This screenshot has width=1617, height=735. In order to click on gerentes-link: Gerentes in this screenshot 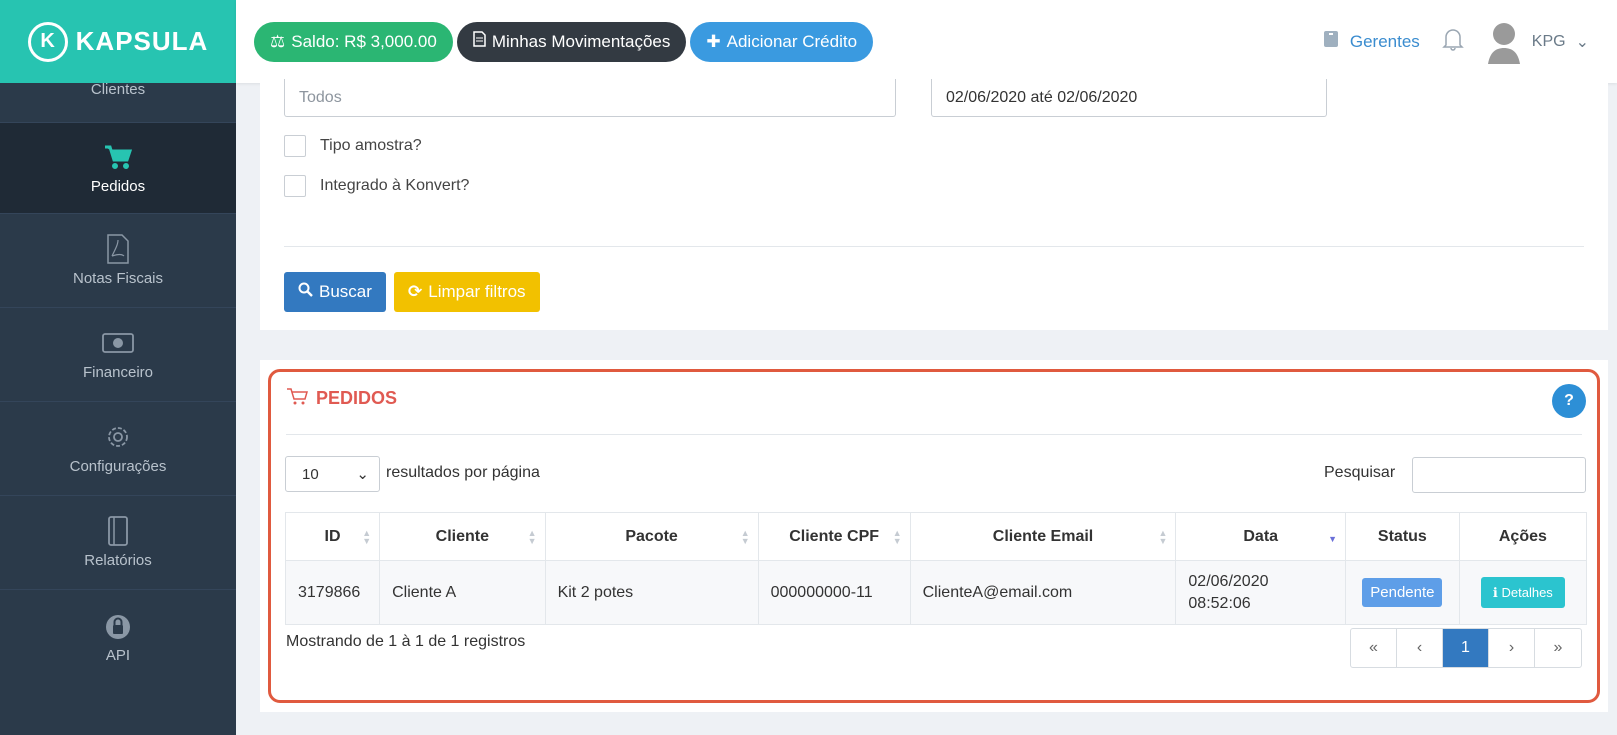, I will do `click(1371, 41)`.